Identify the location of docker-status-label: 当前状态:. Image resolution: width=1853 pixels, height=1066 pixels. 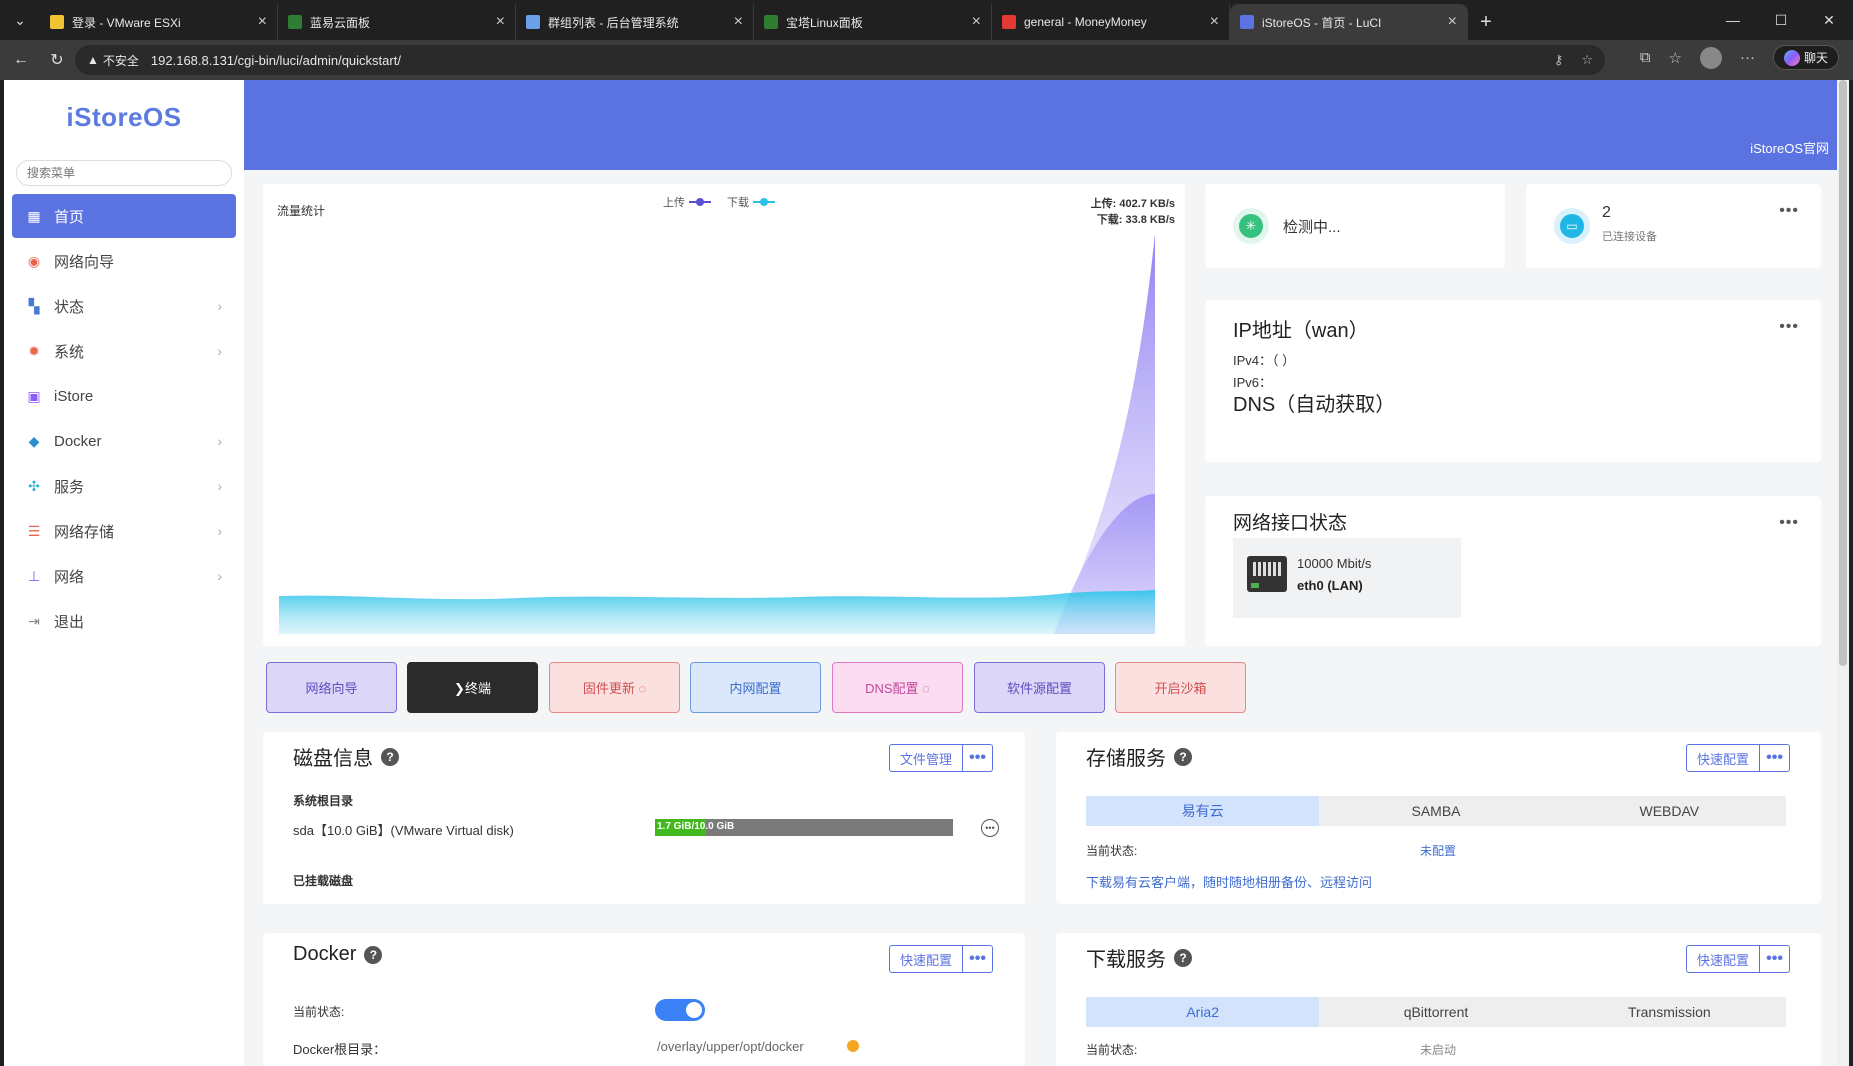
(319, 1012).